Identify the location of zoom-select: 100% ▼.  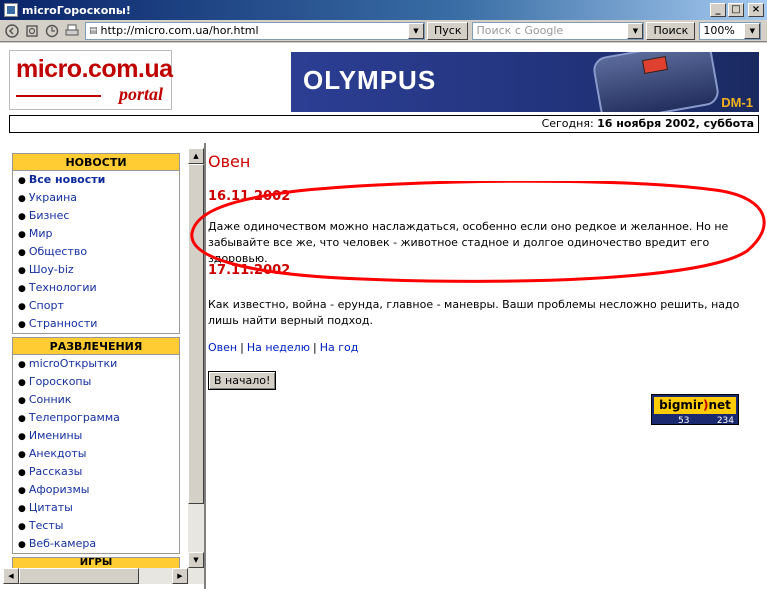
(730, 30).